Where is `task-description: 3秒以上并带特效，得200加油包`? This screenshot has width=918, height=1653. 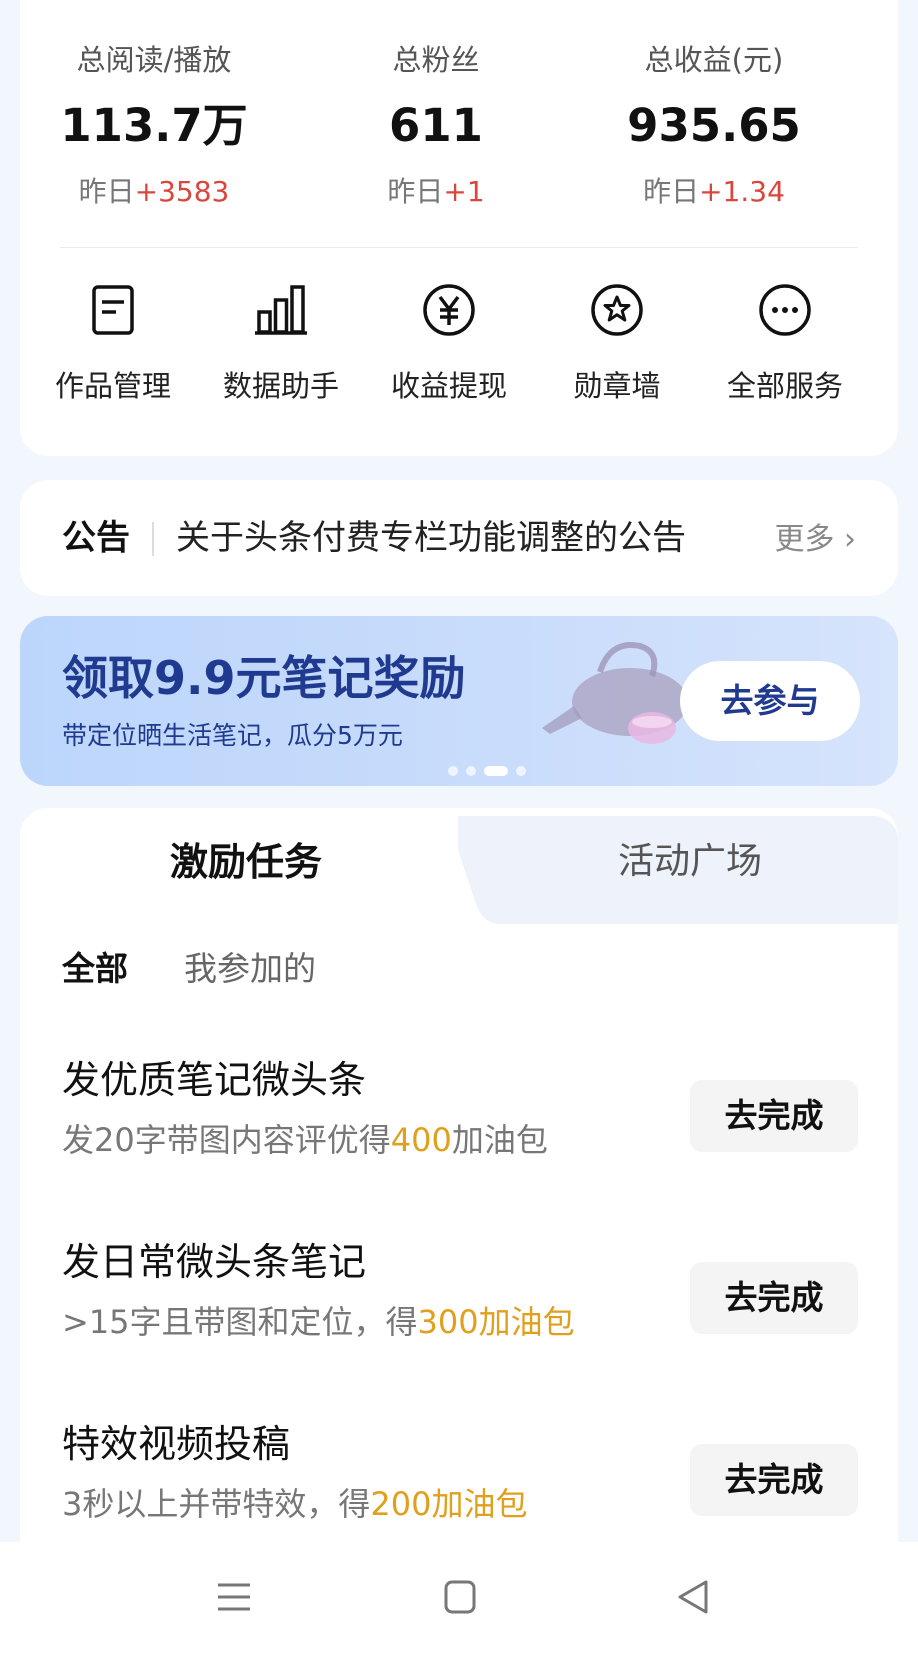 task-description: 3秒以上并带特效，得200加油包 is located at coordinates (294, 1504).